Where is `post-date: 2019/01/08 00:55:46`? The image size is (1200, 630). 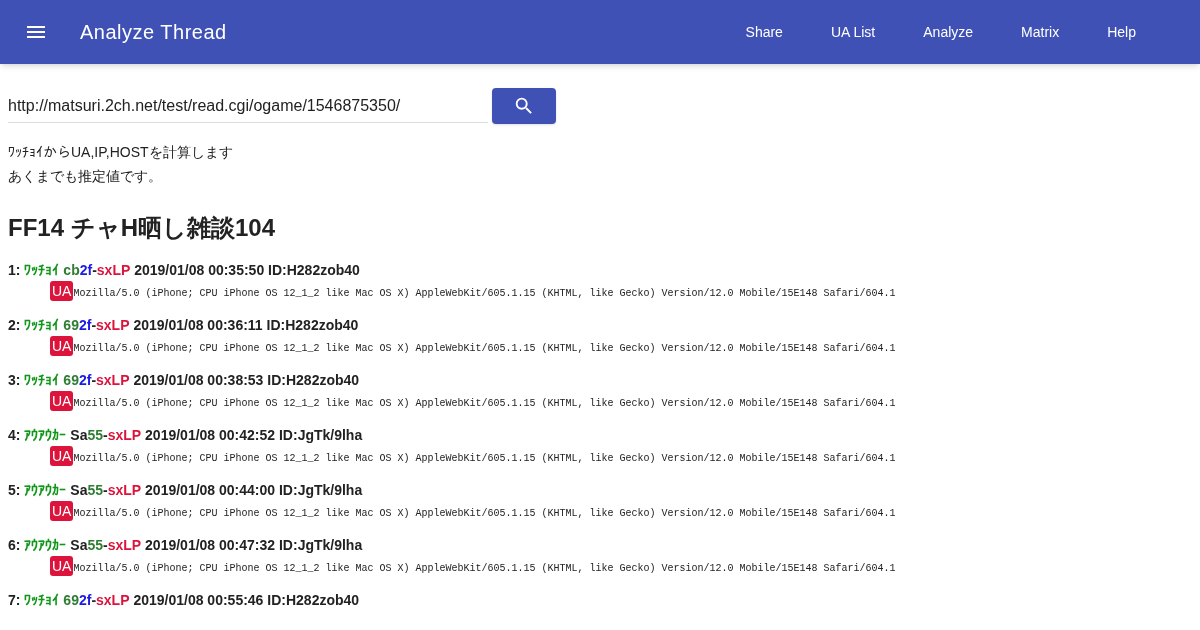
post-date: 2019/01/08 00:55:46 is located at coordinates (198, 600).